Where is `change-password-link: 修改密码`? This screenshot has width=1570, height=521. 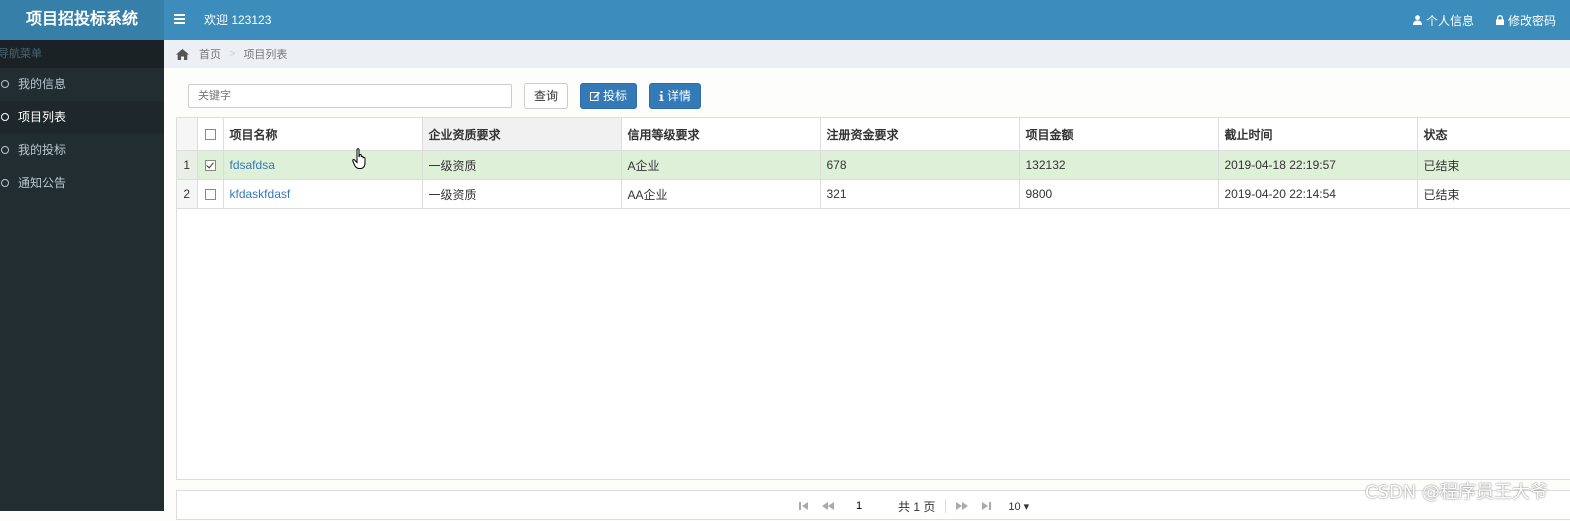 change-password-link: 修改密码 is located at coordinates (1525, 20).